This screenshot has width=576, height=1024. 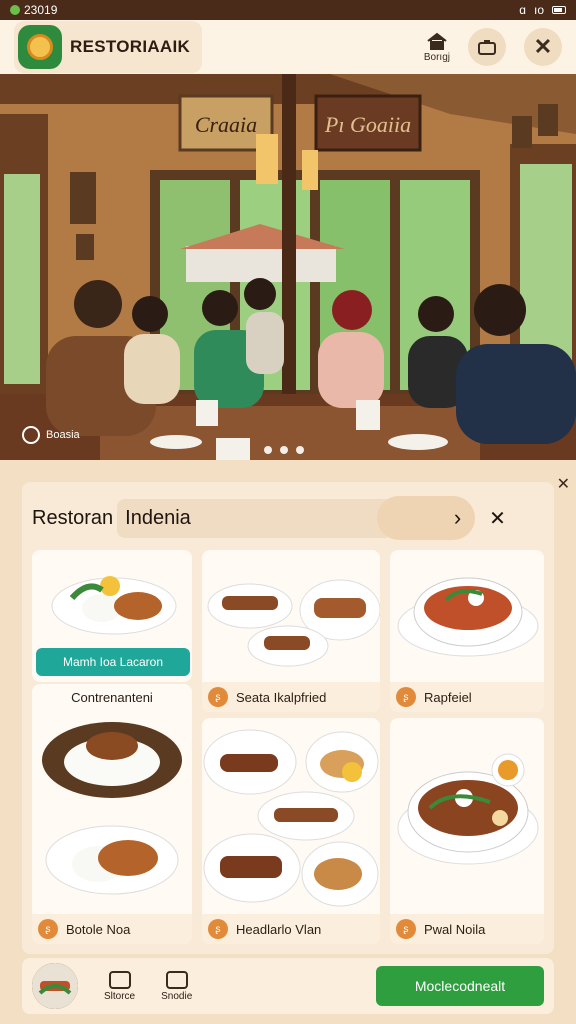 What do you see at coordinates (436, 57) in the screenshot?
I see `home-label: Borıgj` at bounding box center [436, 57].